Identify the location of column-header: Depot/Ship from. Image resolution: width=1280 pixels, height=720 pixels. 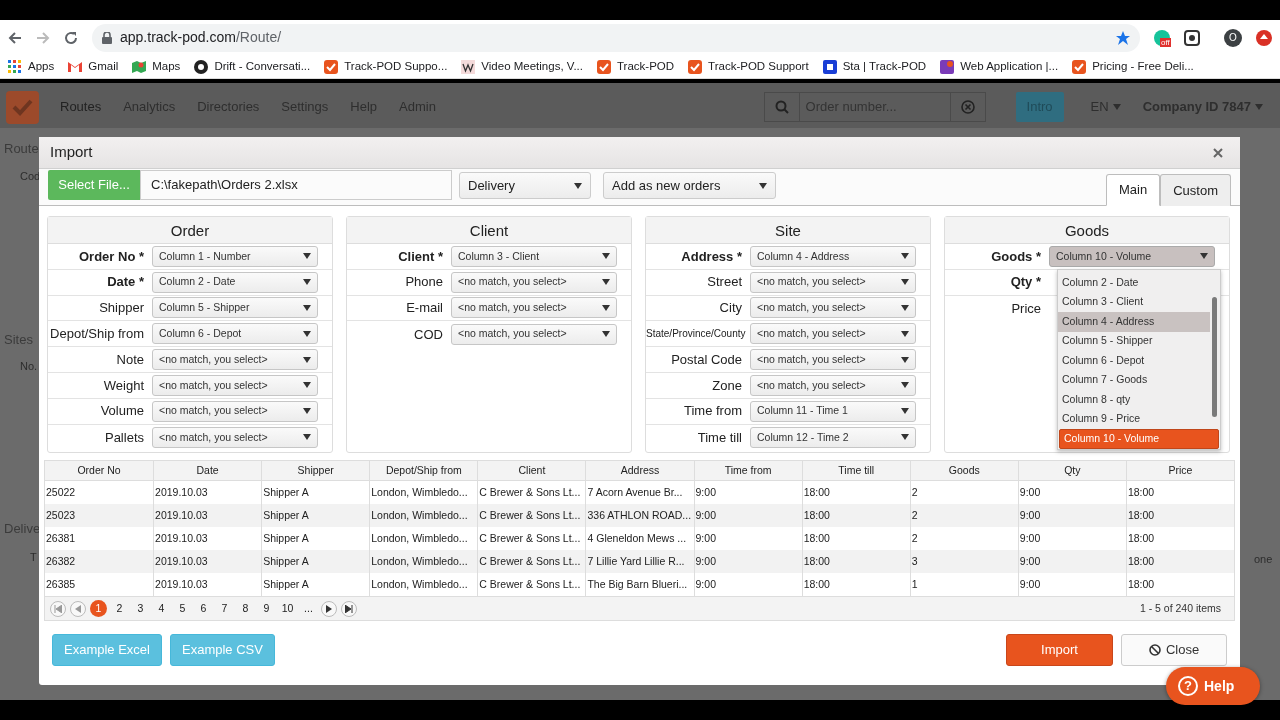
(423, 470).